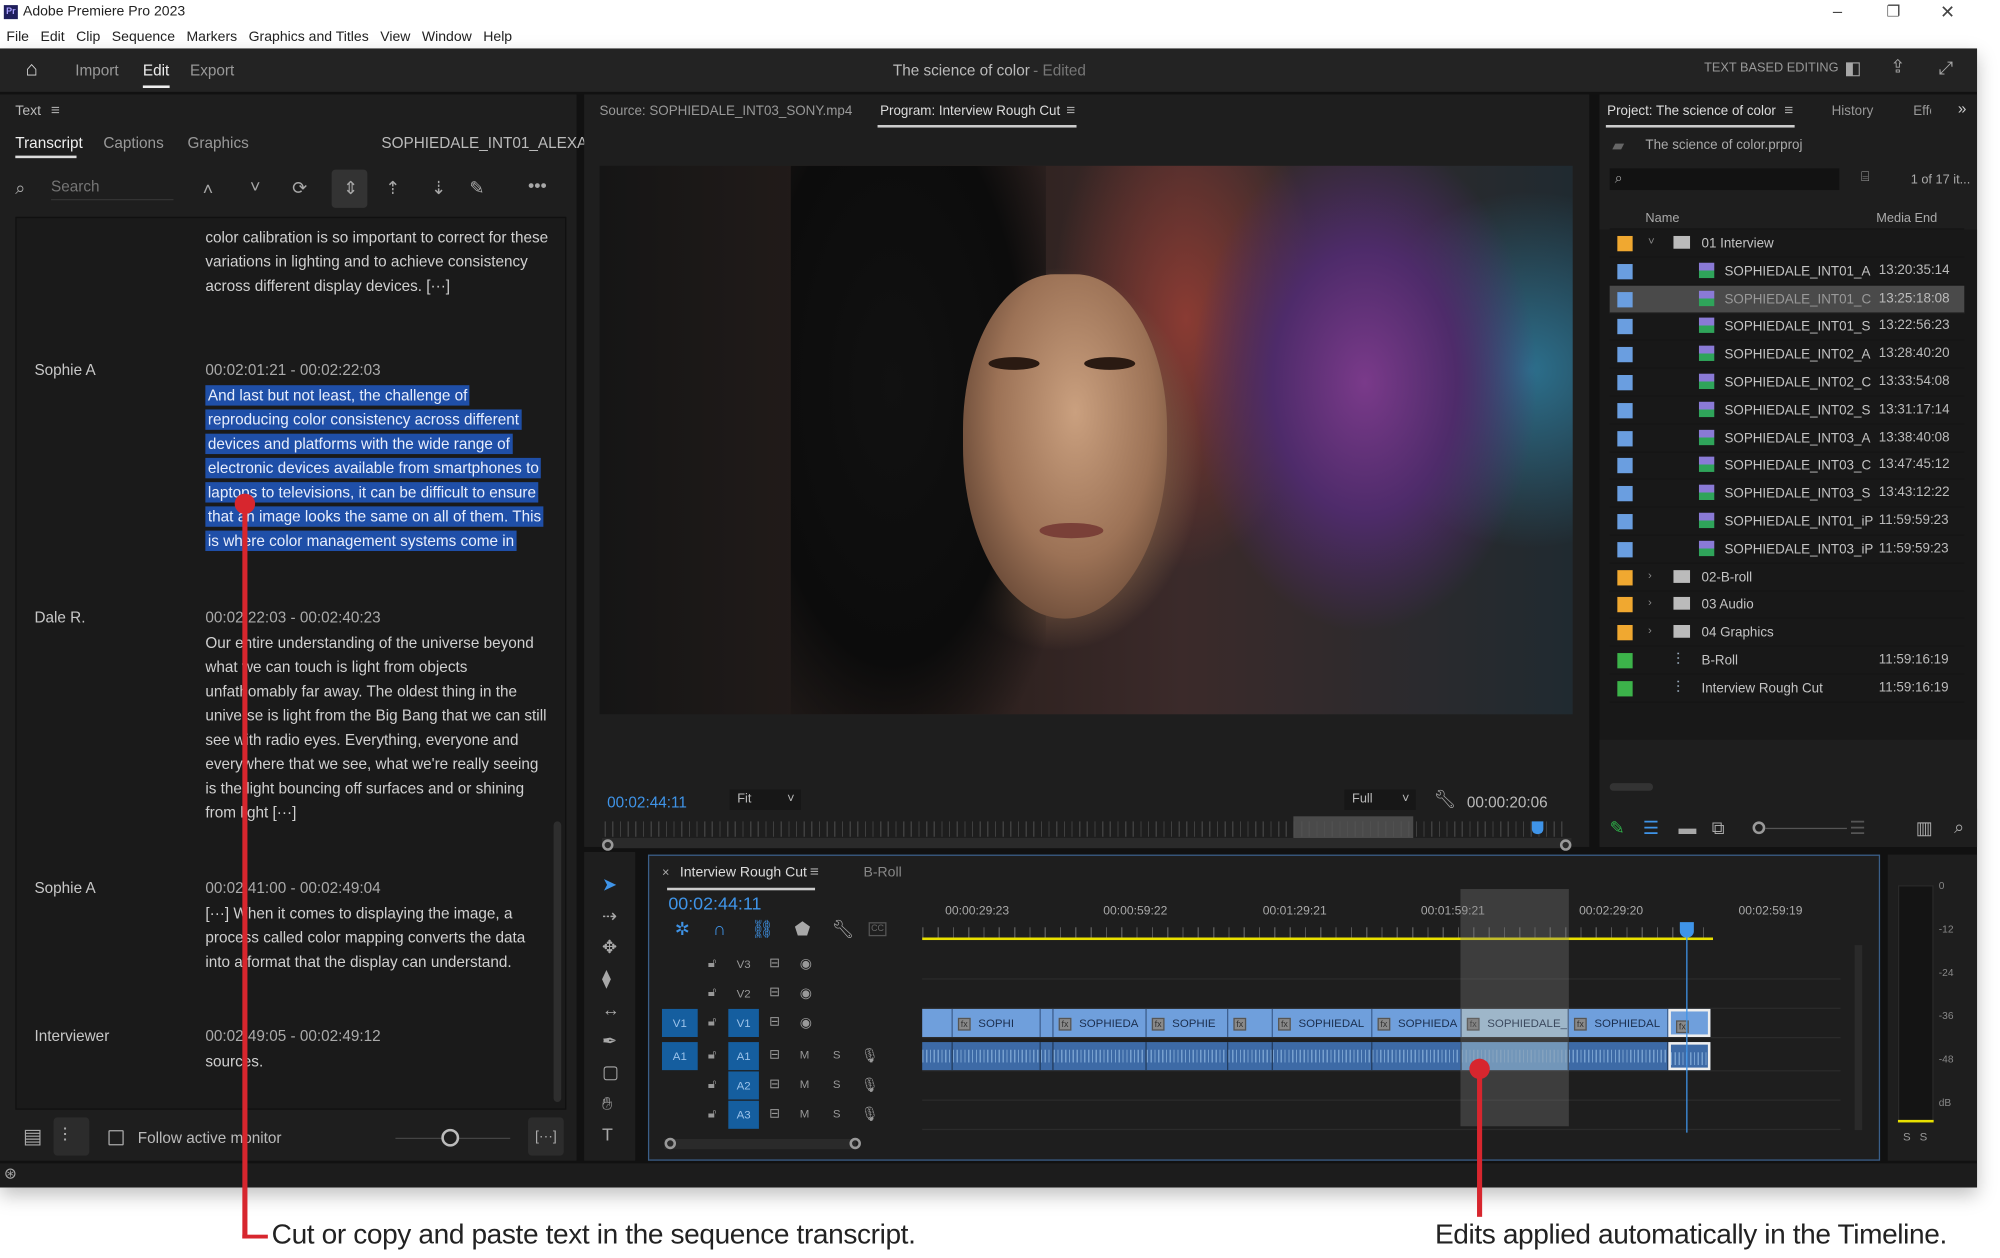  What do you see at coordinates (1617, 828) in the screenshot?
I see `pencil-icon: ✎` at bounding box center [1617, 828].